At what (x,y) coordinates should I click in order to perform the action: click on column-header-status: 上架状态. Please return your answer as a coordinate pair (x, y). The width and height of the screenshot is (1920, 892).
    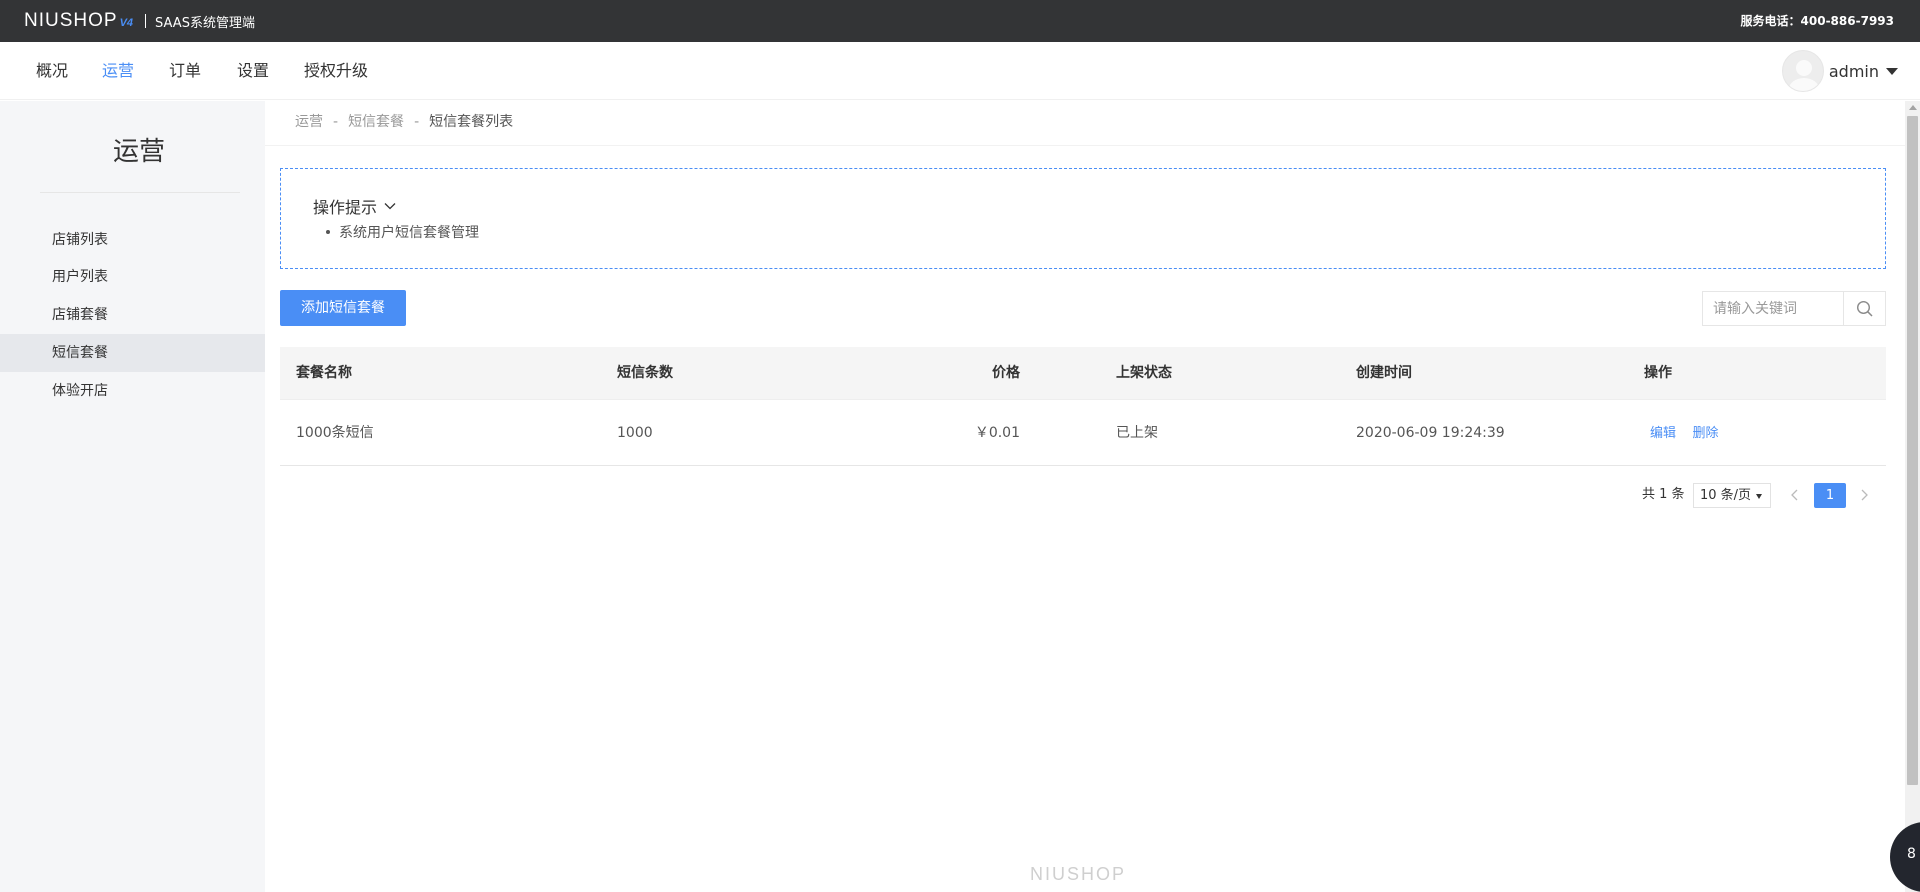
    Looking at the image, I should click on (1144, 373).